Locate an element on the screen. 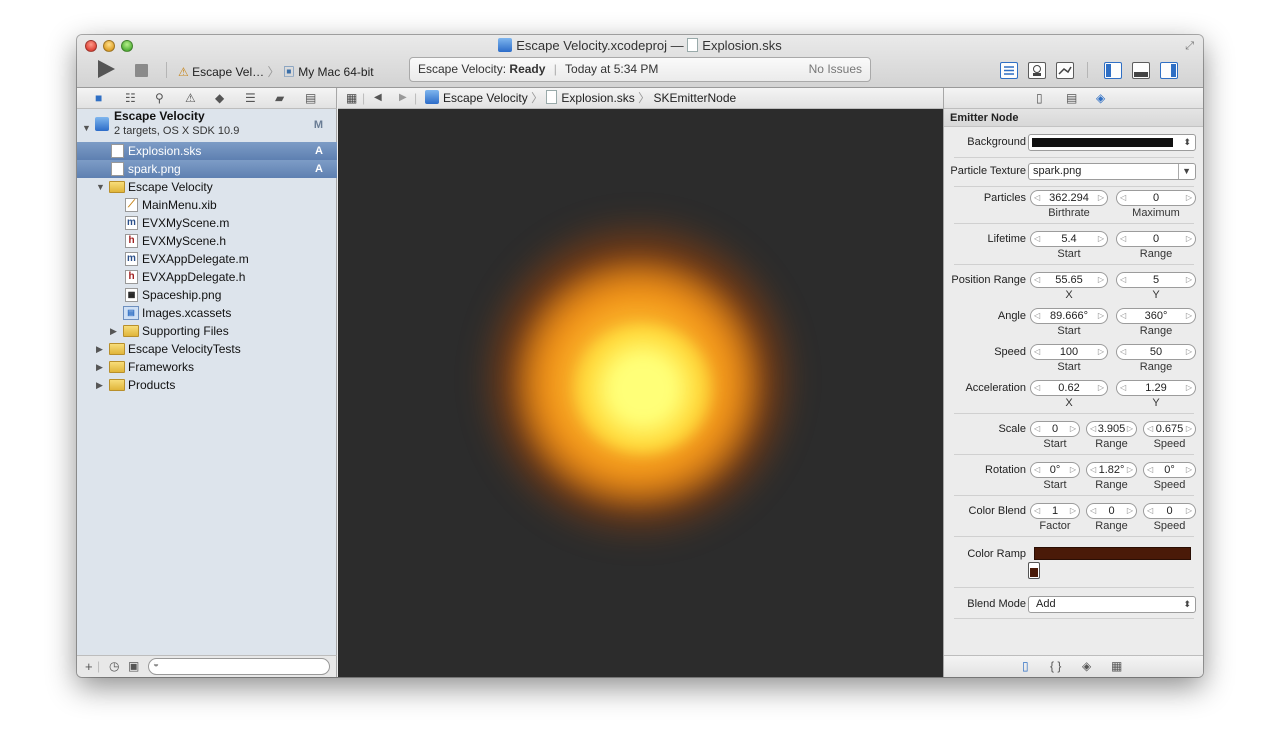 This screenshot has height=736, width=1280. mac-icon: ▣ is located at coordinates (288, 72).